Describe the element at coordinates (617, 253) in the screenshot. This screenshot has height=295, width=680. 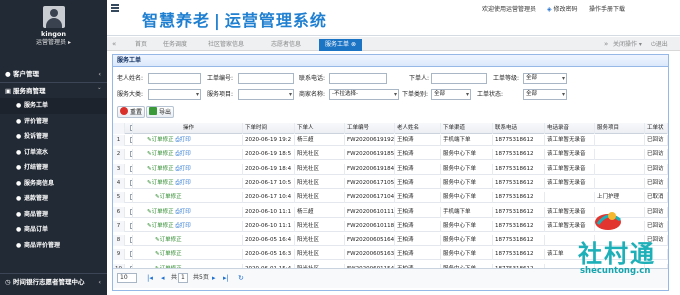
I see `watermark-brand: 社村通` at that location.